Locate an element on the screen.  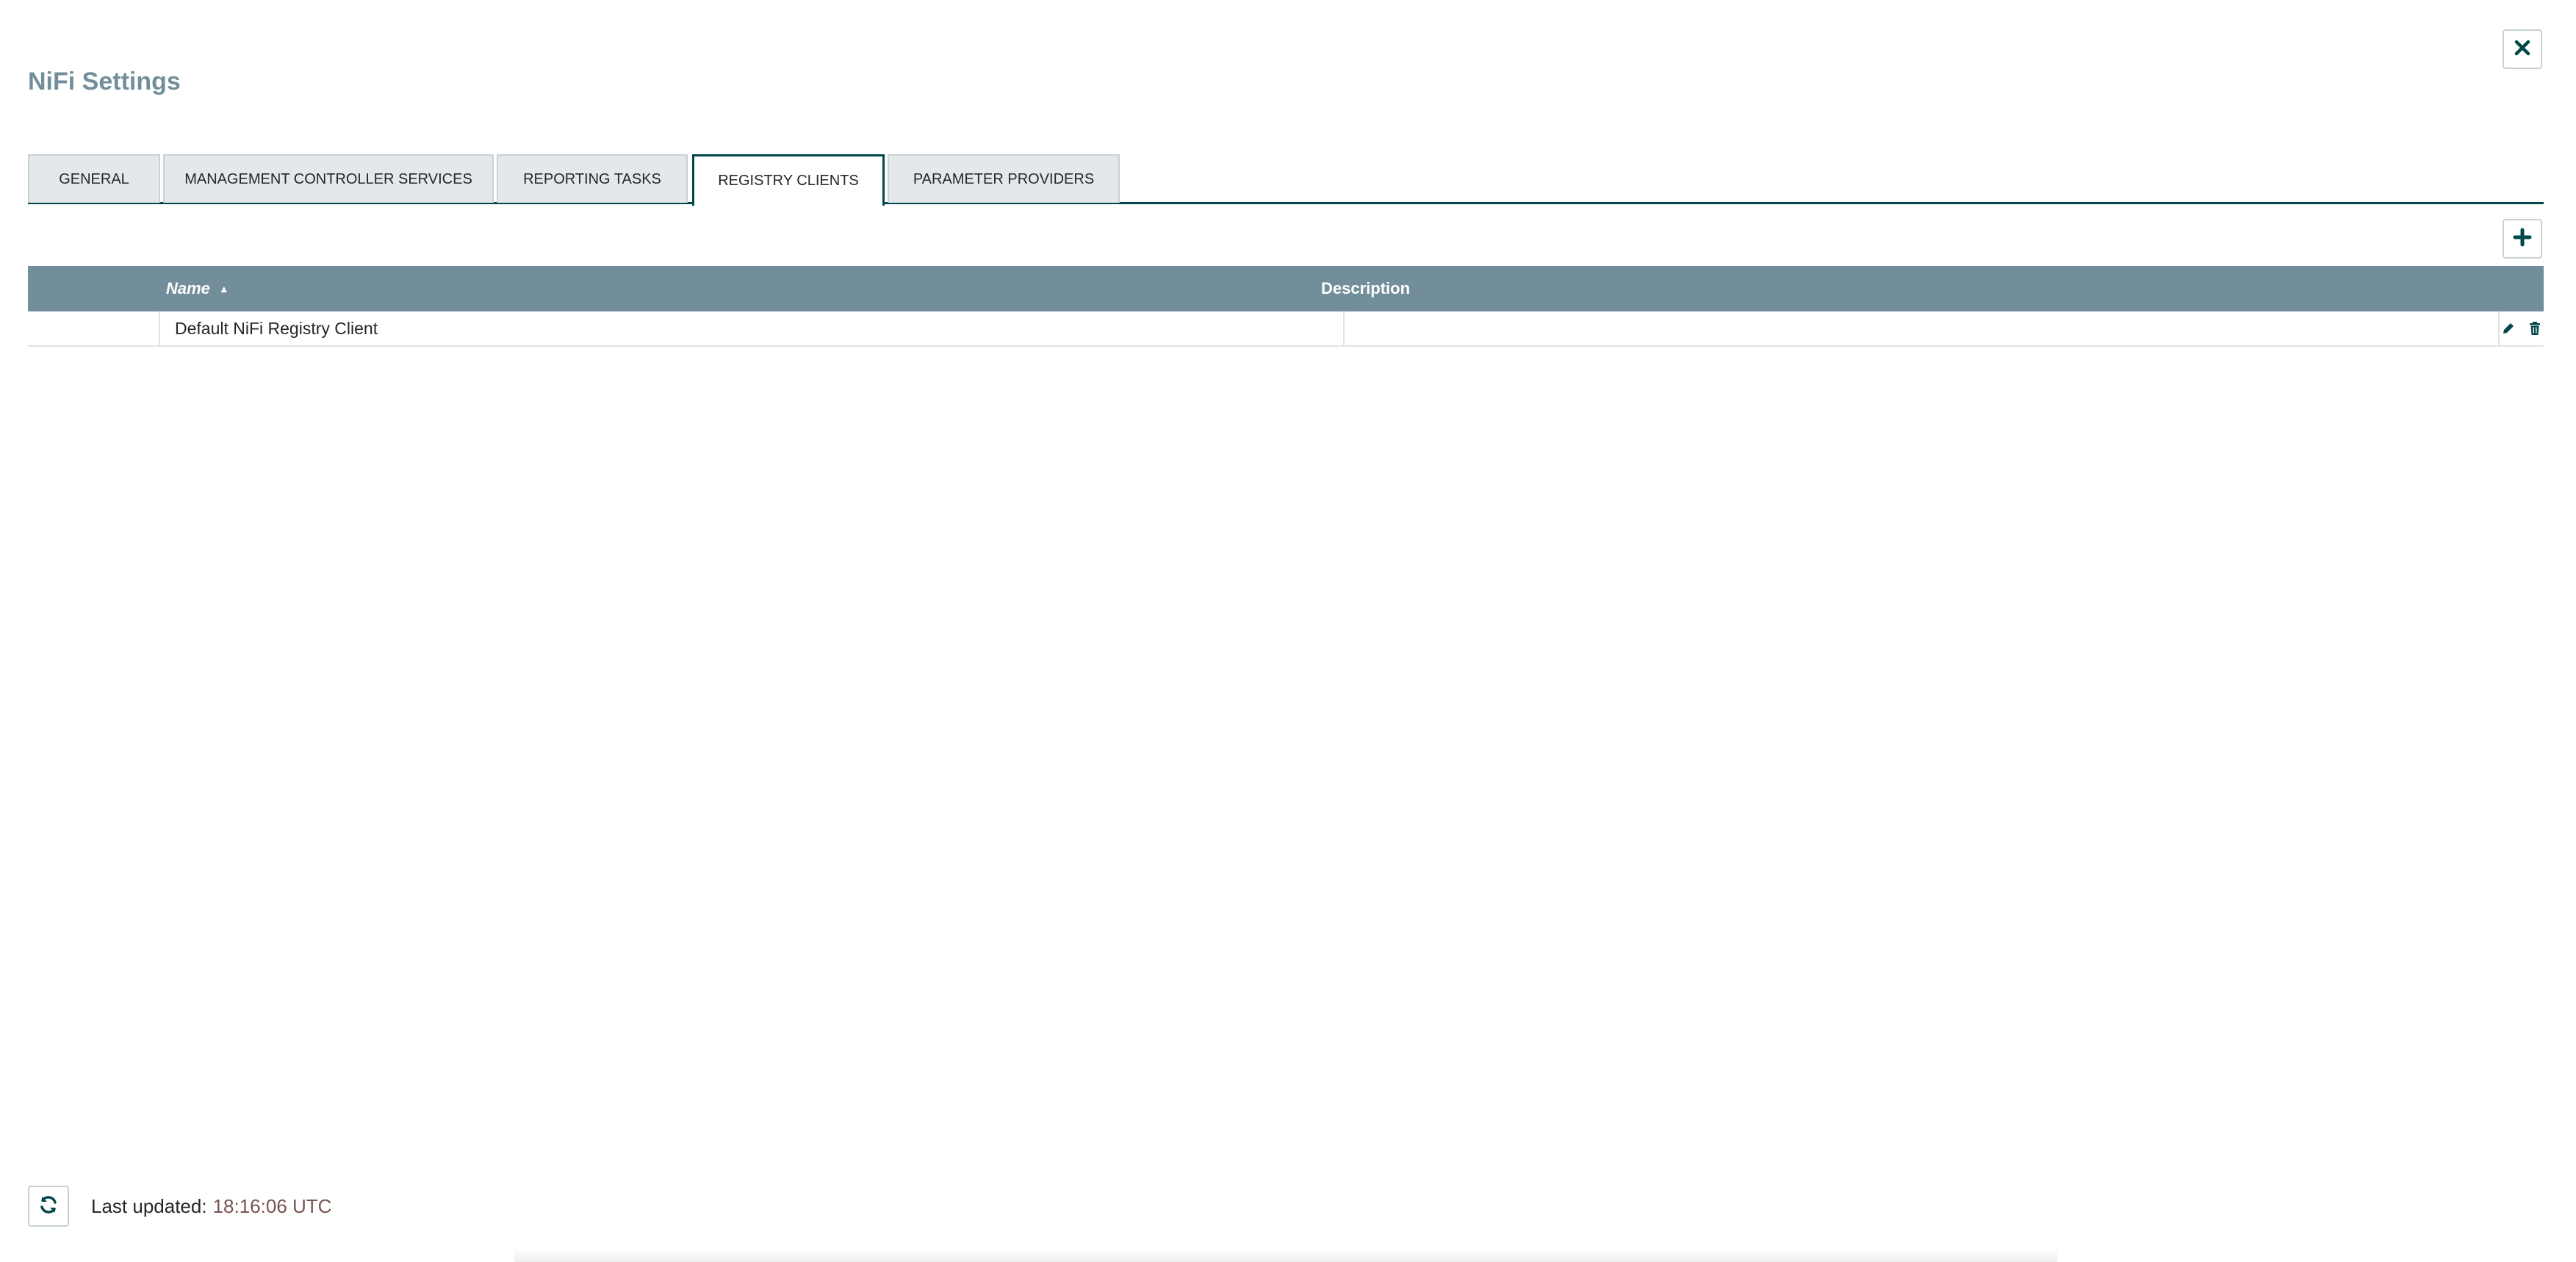
tab-management-controller-services: Management Controller Services is located at coordinates (328, 178).